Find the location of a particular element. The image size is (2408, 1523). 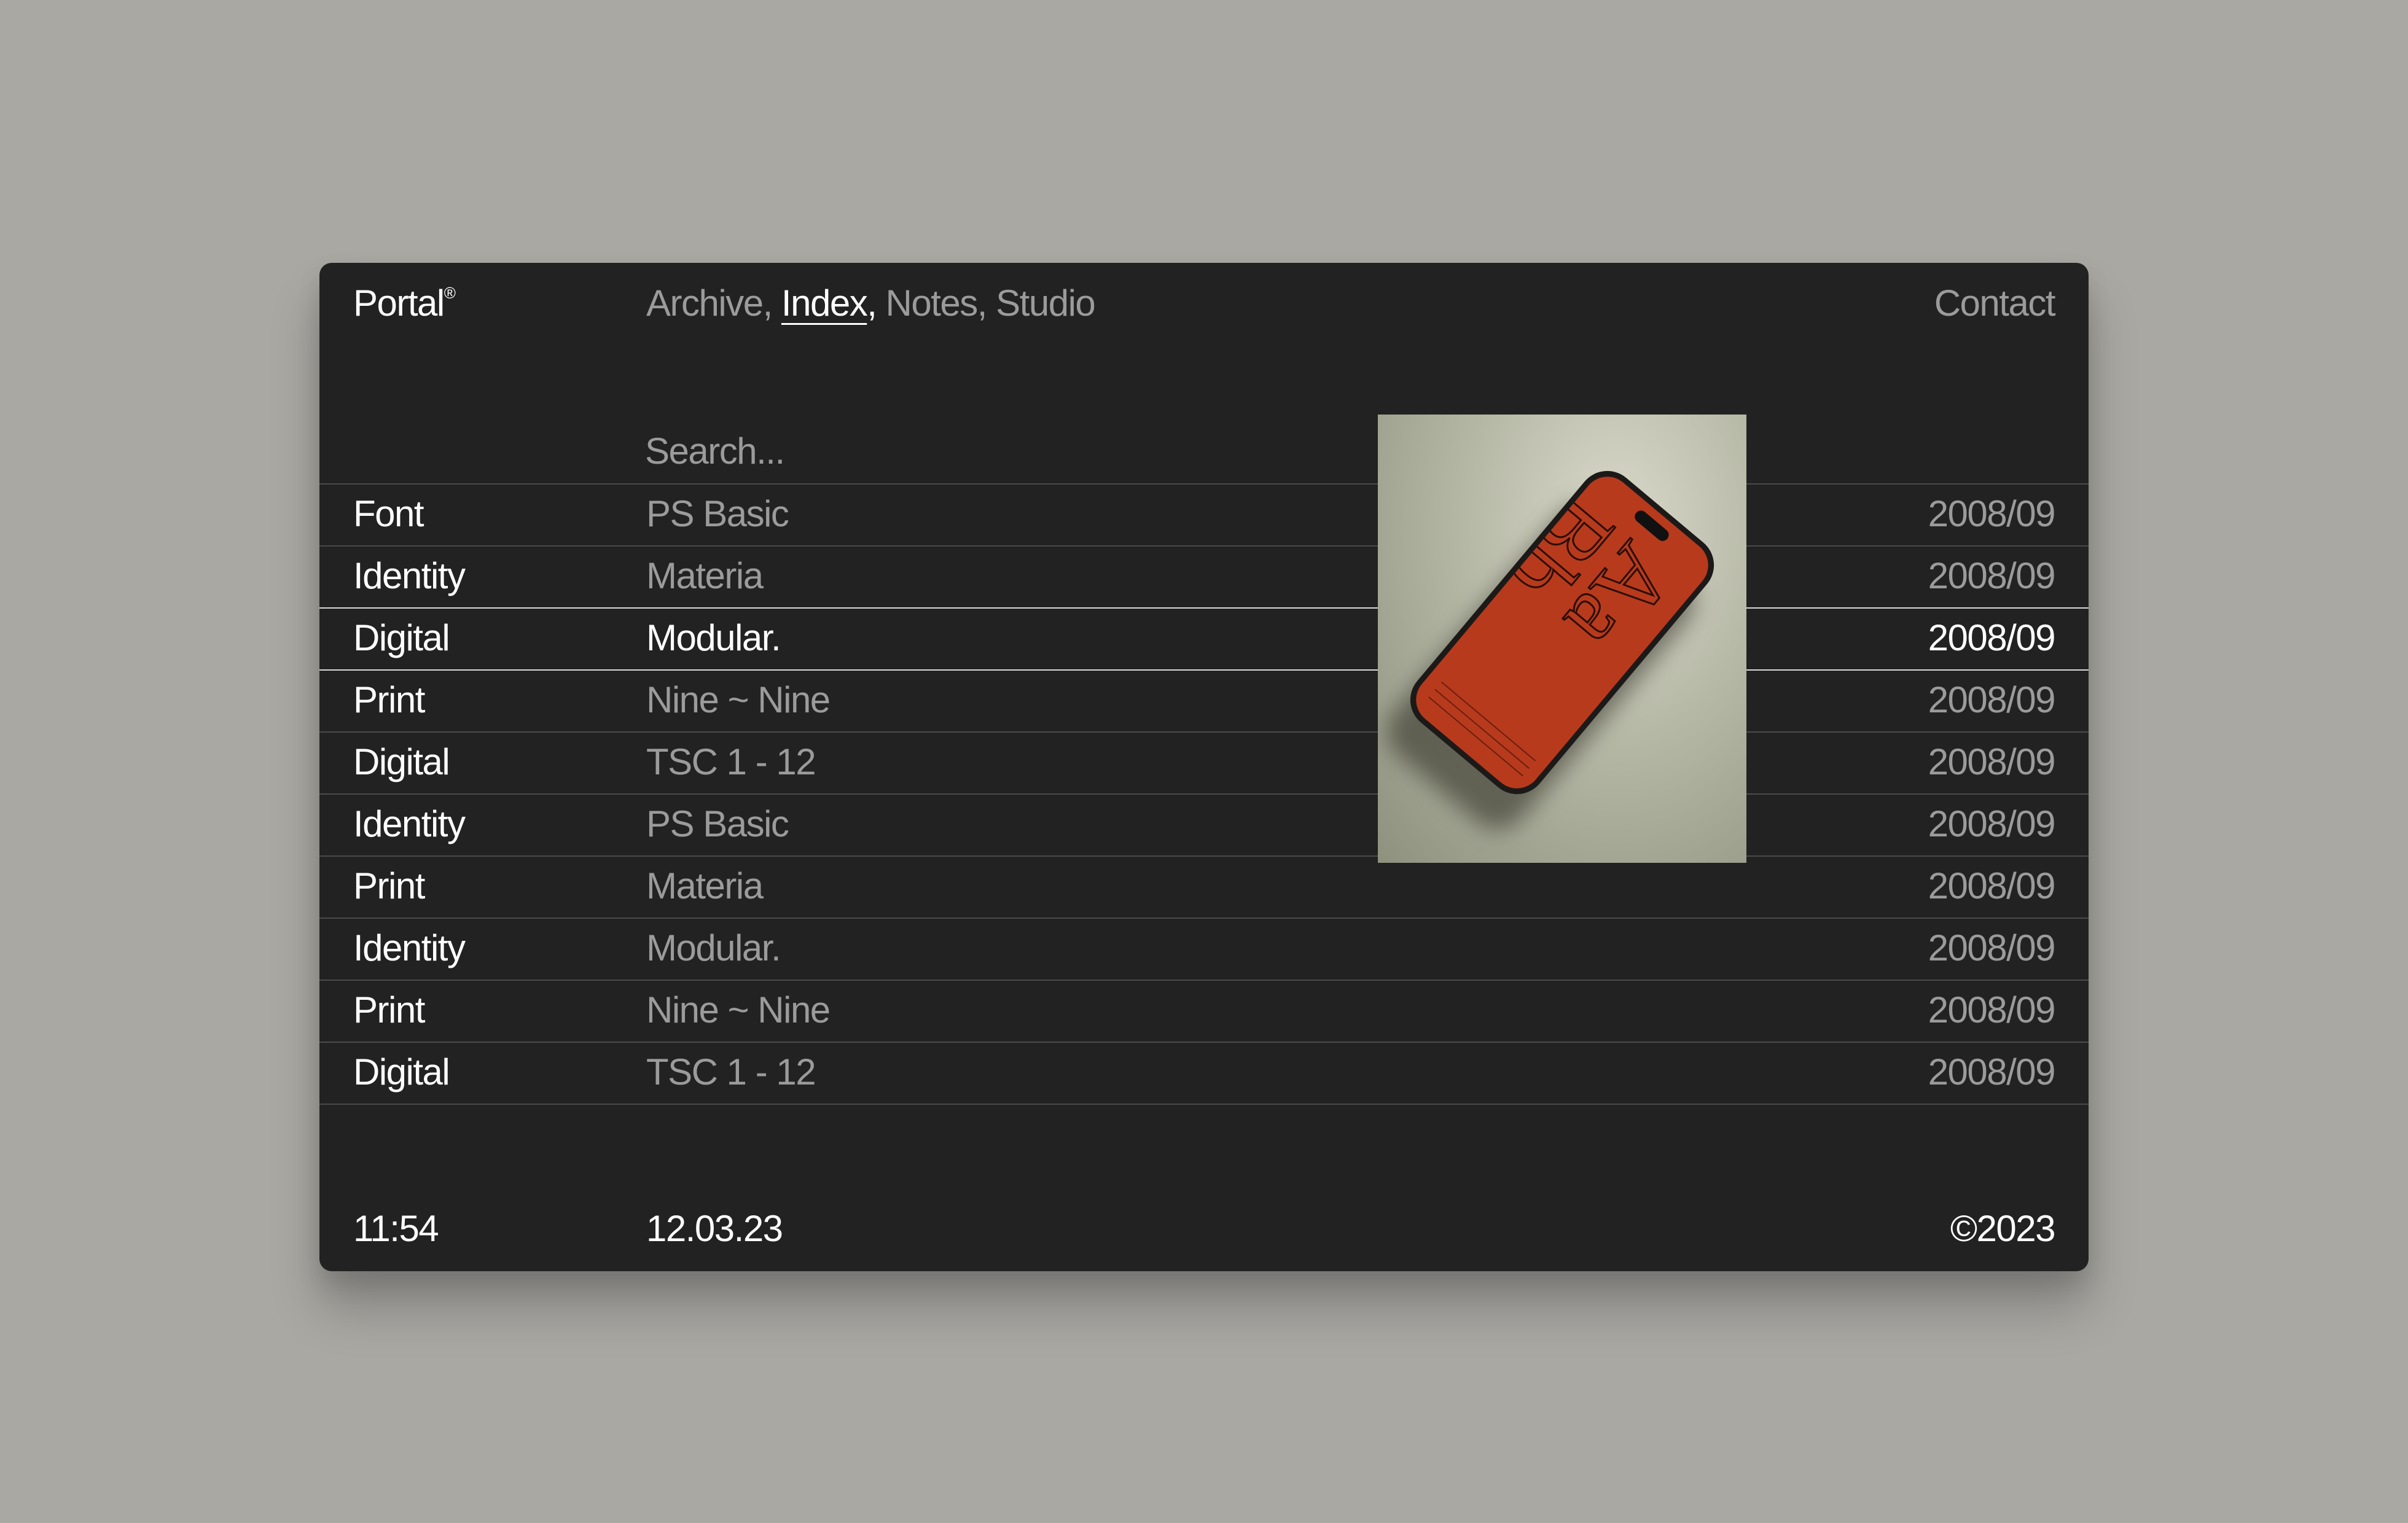

contact-link: Contact is located at coordinates (1995, 303).